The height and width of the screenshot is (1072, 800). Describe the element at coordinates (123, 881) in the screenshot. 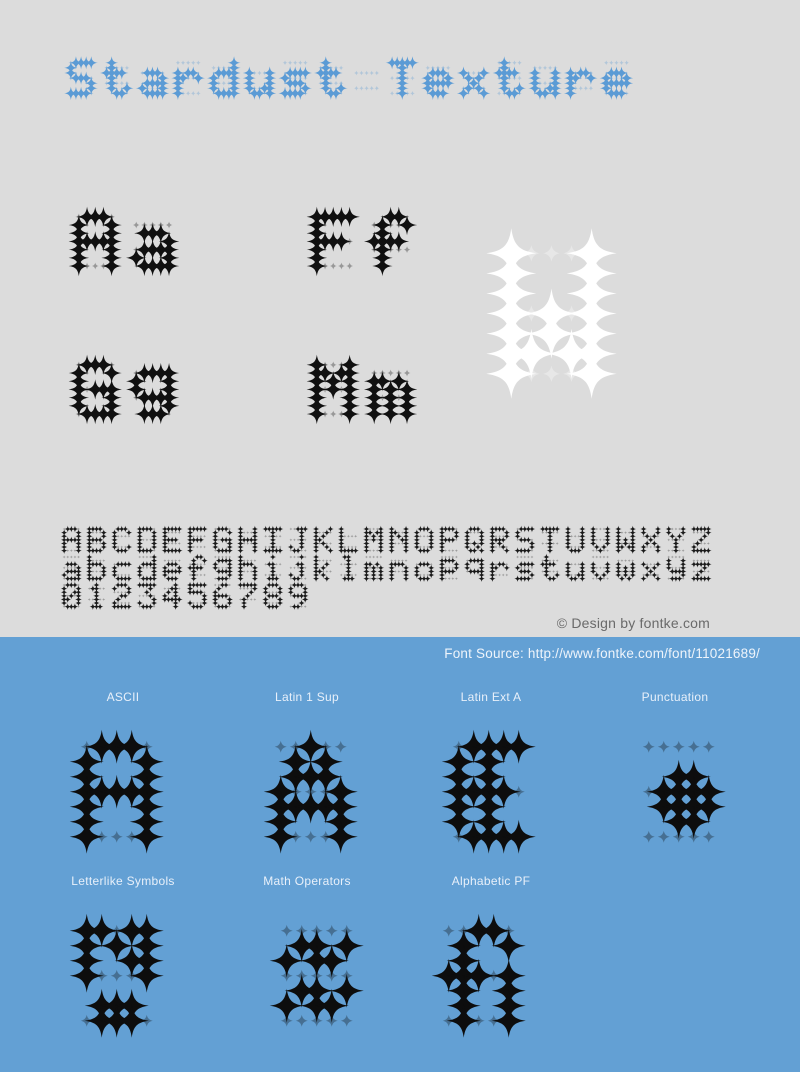

I see `unicode-block-label: Letterlike Symbols` at that location.